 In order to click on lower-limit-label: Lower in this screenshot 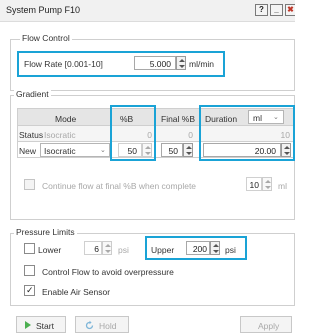, I will do `click(50, 250)`.